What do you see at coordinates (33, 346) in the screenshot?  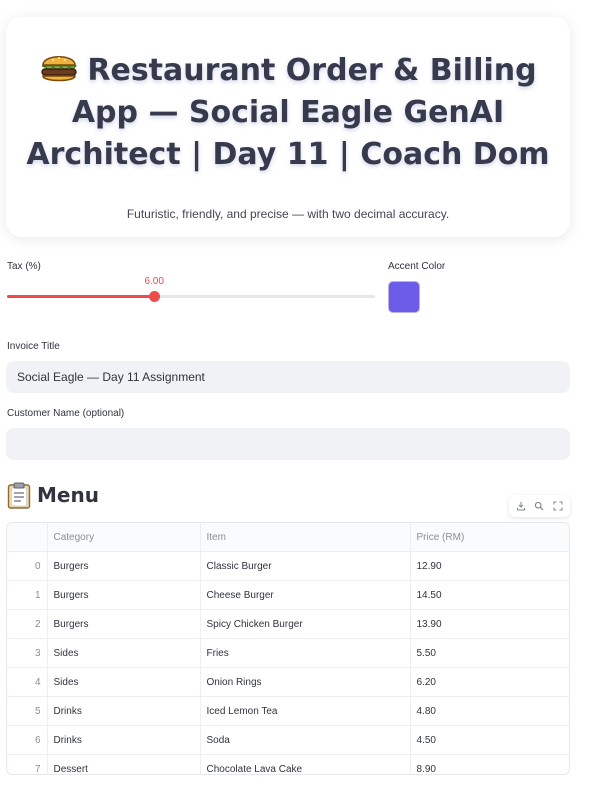 I see `invoice-title-label: Invoice Title` at bounding box center [33, 346].